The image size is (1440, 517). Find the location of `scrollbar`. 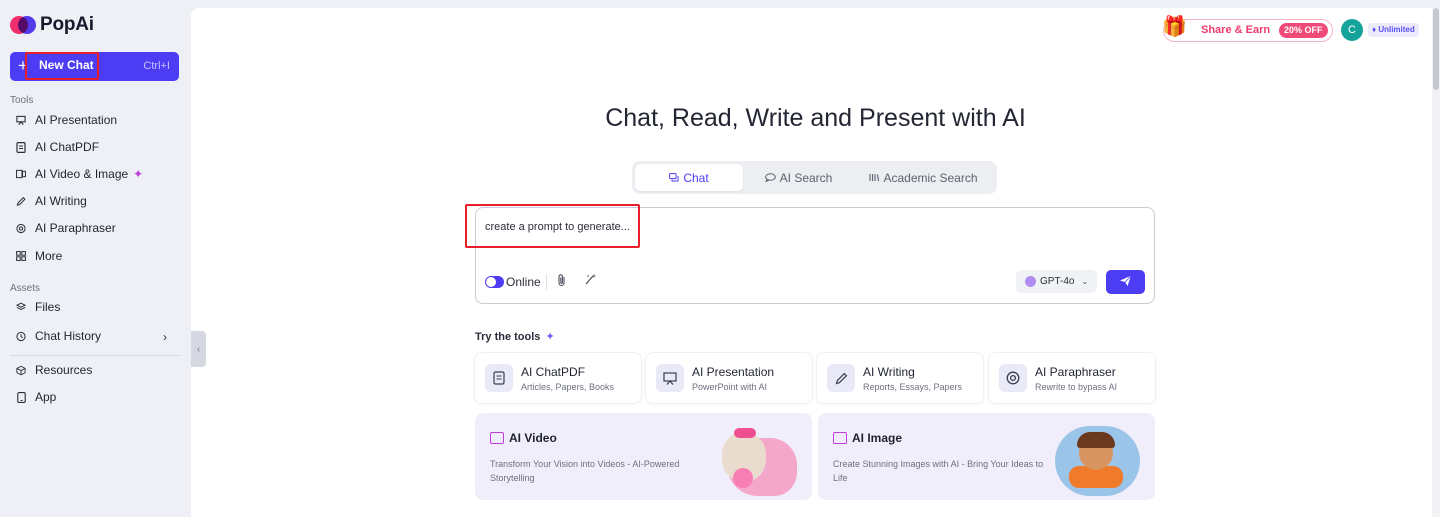

scrollbar is located at coordinates (1436, 262).